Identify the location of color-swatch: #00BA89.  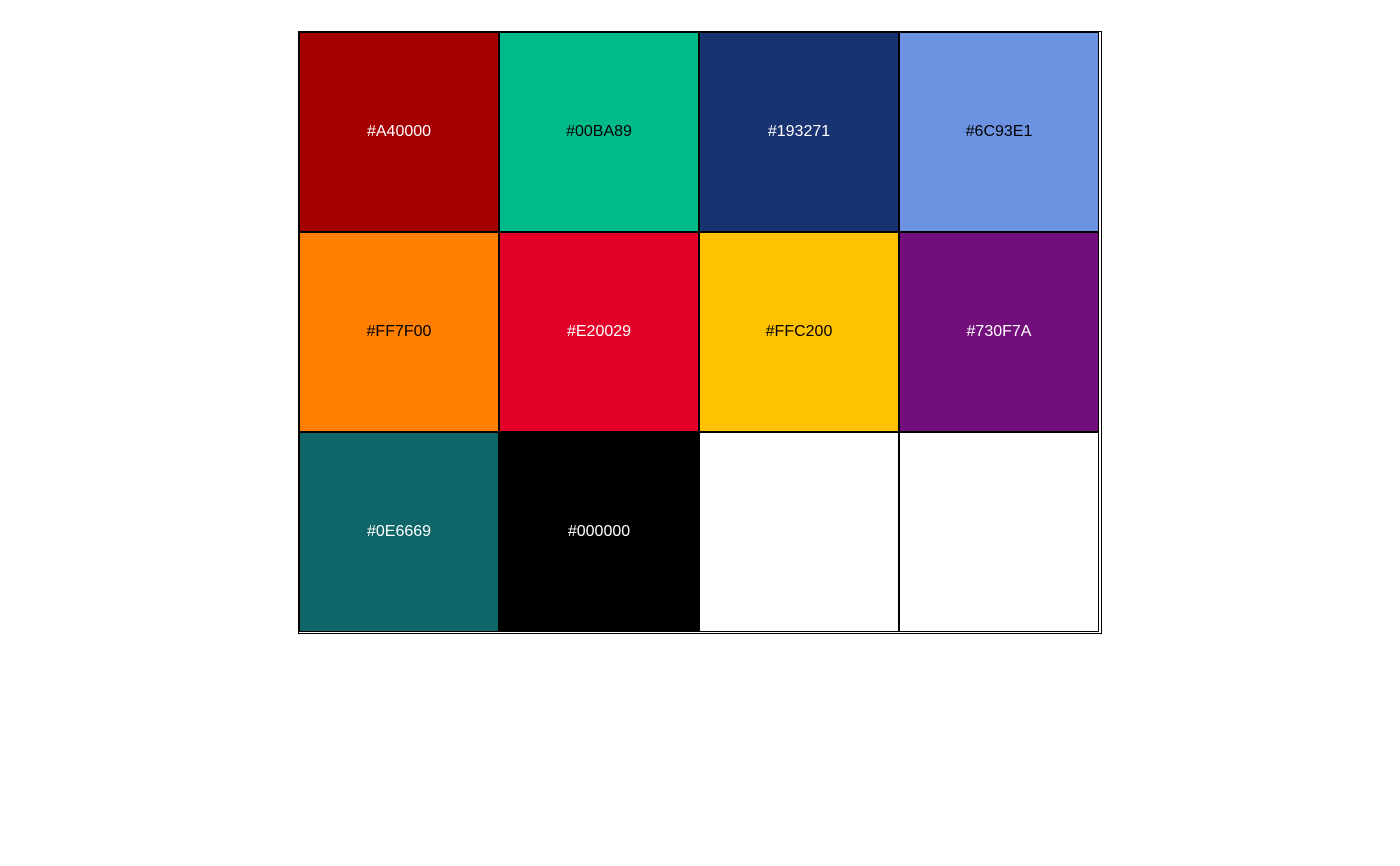
(599, 132).